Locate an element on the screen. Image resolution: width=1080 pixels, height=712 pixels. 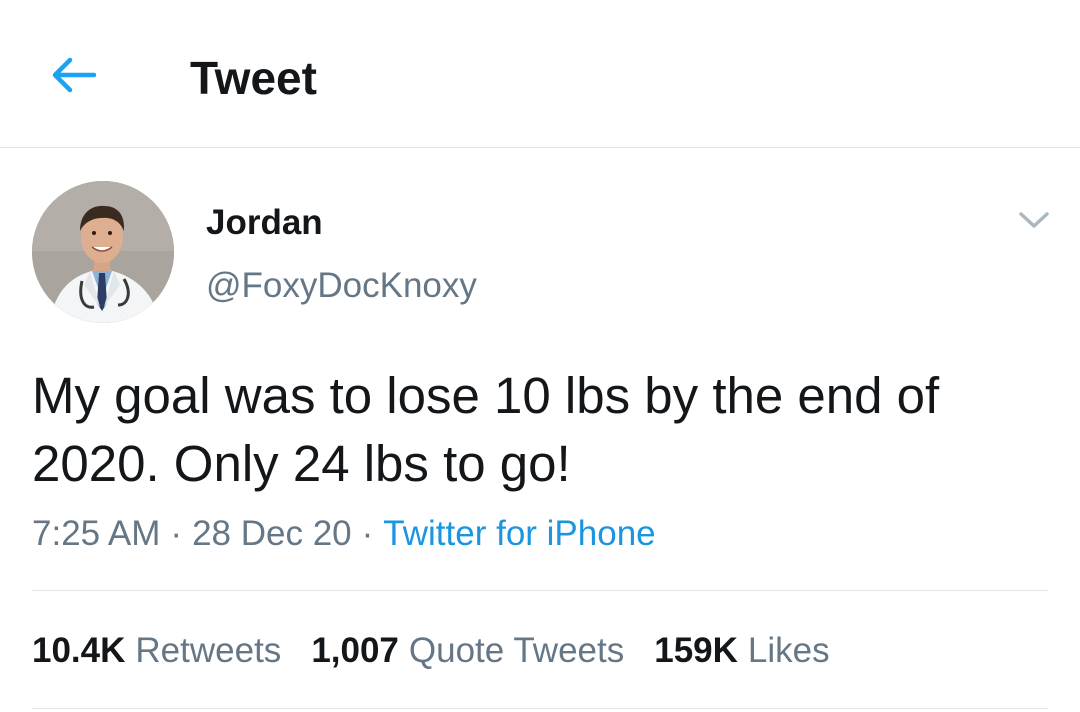
tweet-date: 28 Dec 20 is located at coordinates (272, 533).